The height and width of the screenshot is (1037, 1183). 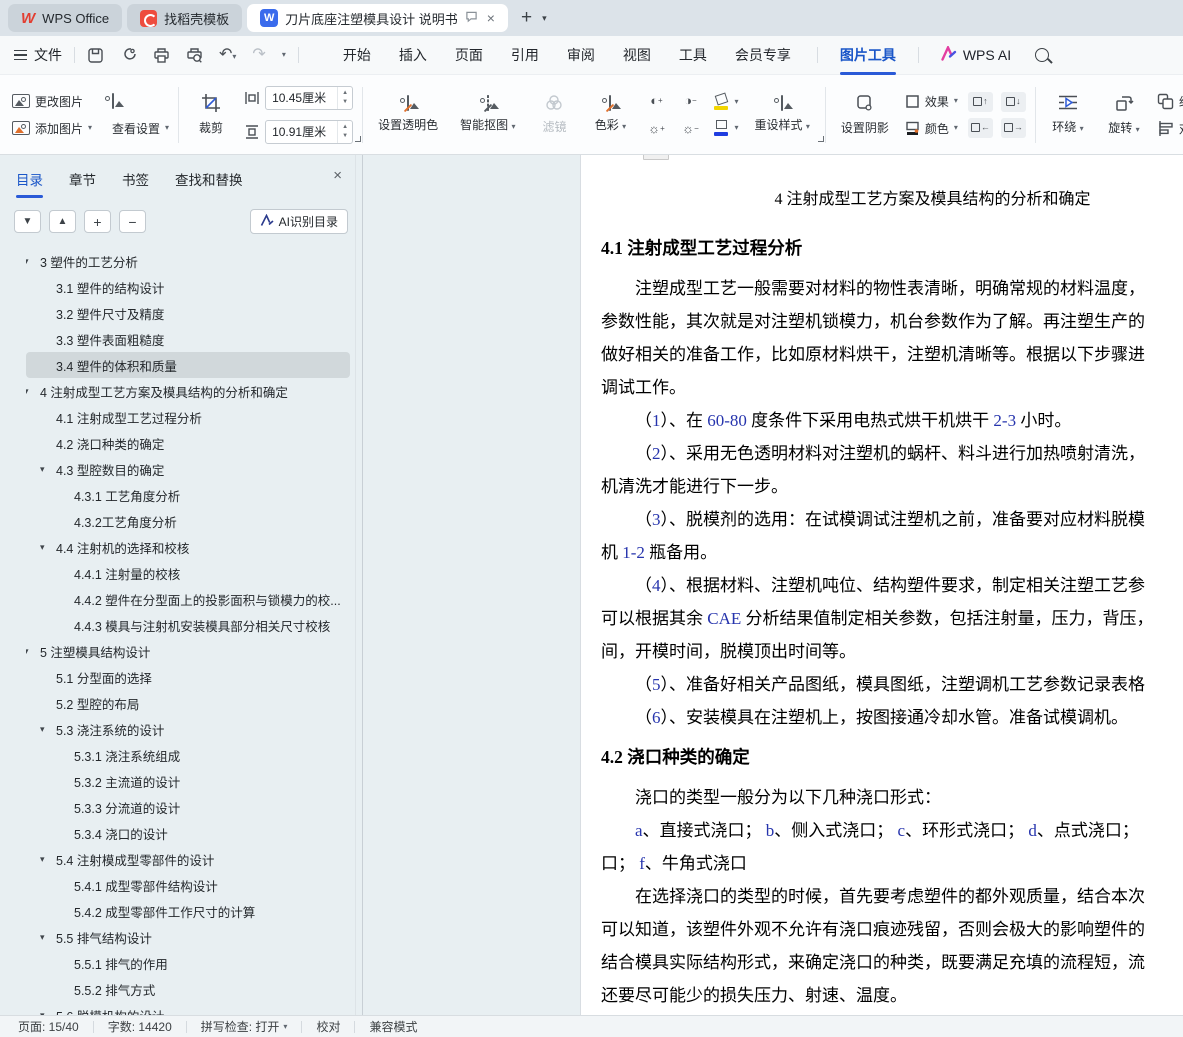 I want to click on picture-outline-button: ▾, so click(x=725, y=127).